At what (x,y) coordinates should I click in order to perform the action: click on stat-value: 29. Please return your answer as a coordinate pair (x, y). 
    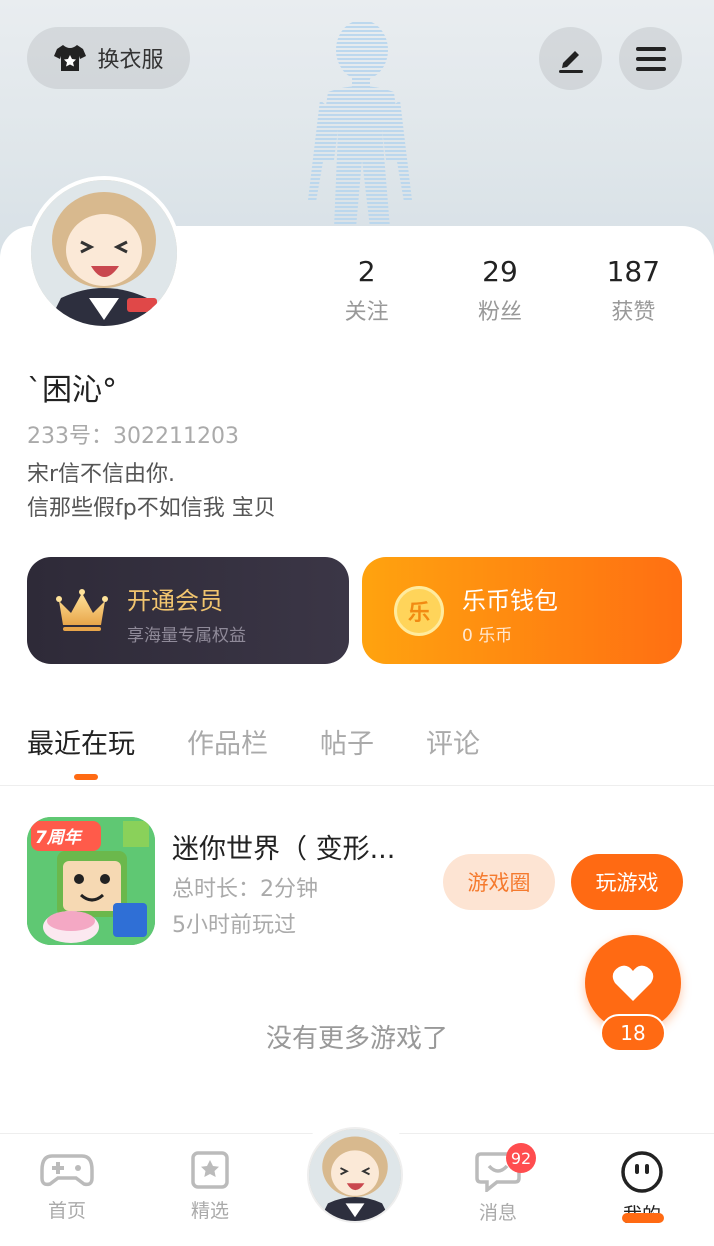
    Looking at the image, I should click on (500, 271).